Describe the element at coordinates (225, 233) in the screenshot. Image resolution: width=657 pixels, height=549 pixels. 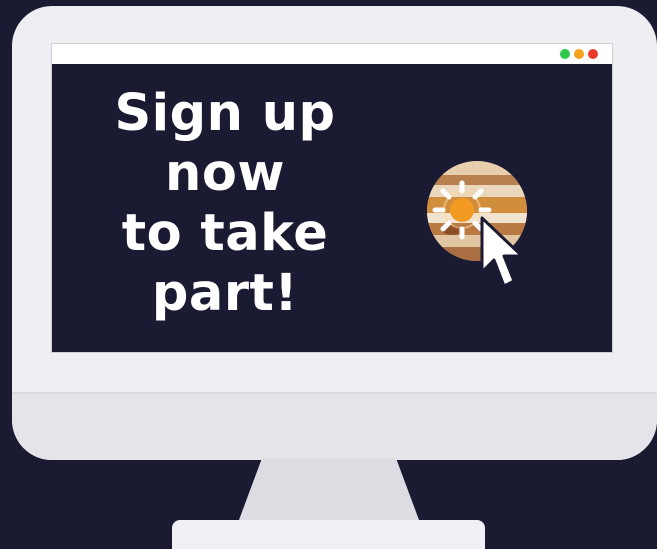
I see `headline-line: to take` at that location.